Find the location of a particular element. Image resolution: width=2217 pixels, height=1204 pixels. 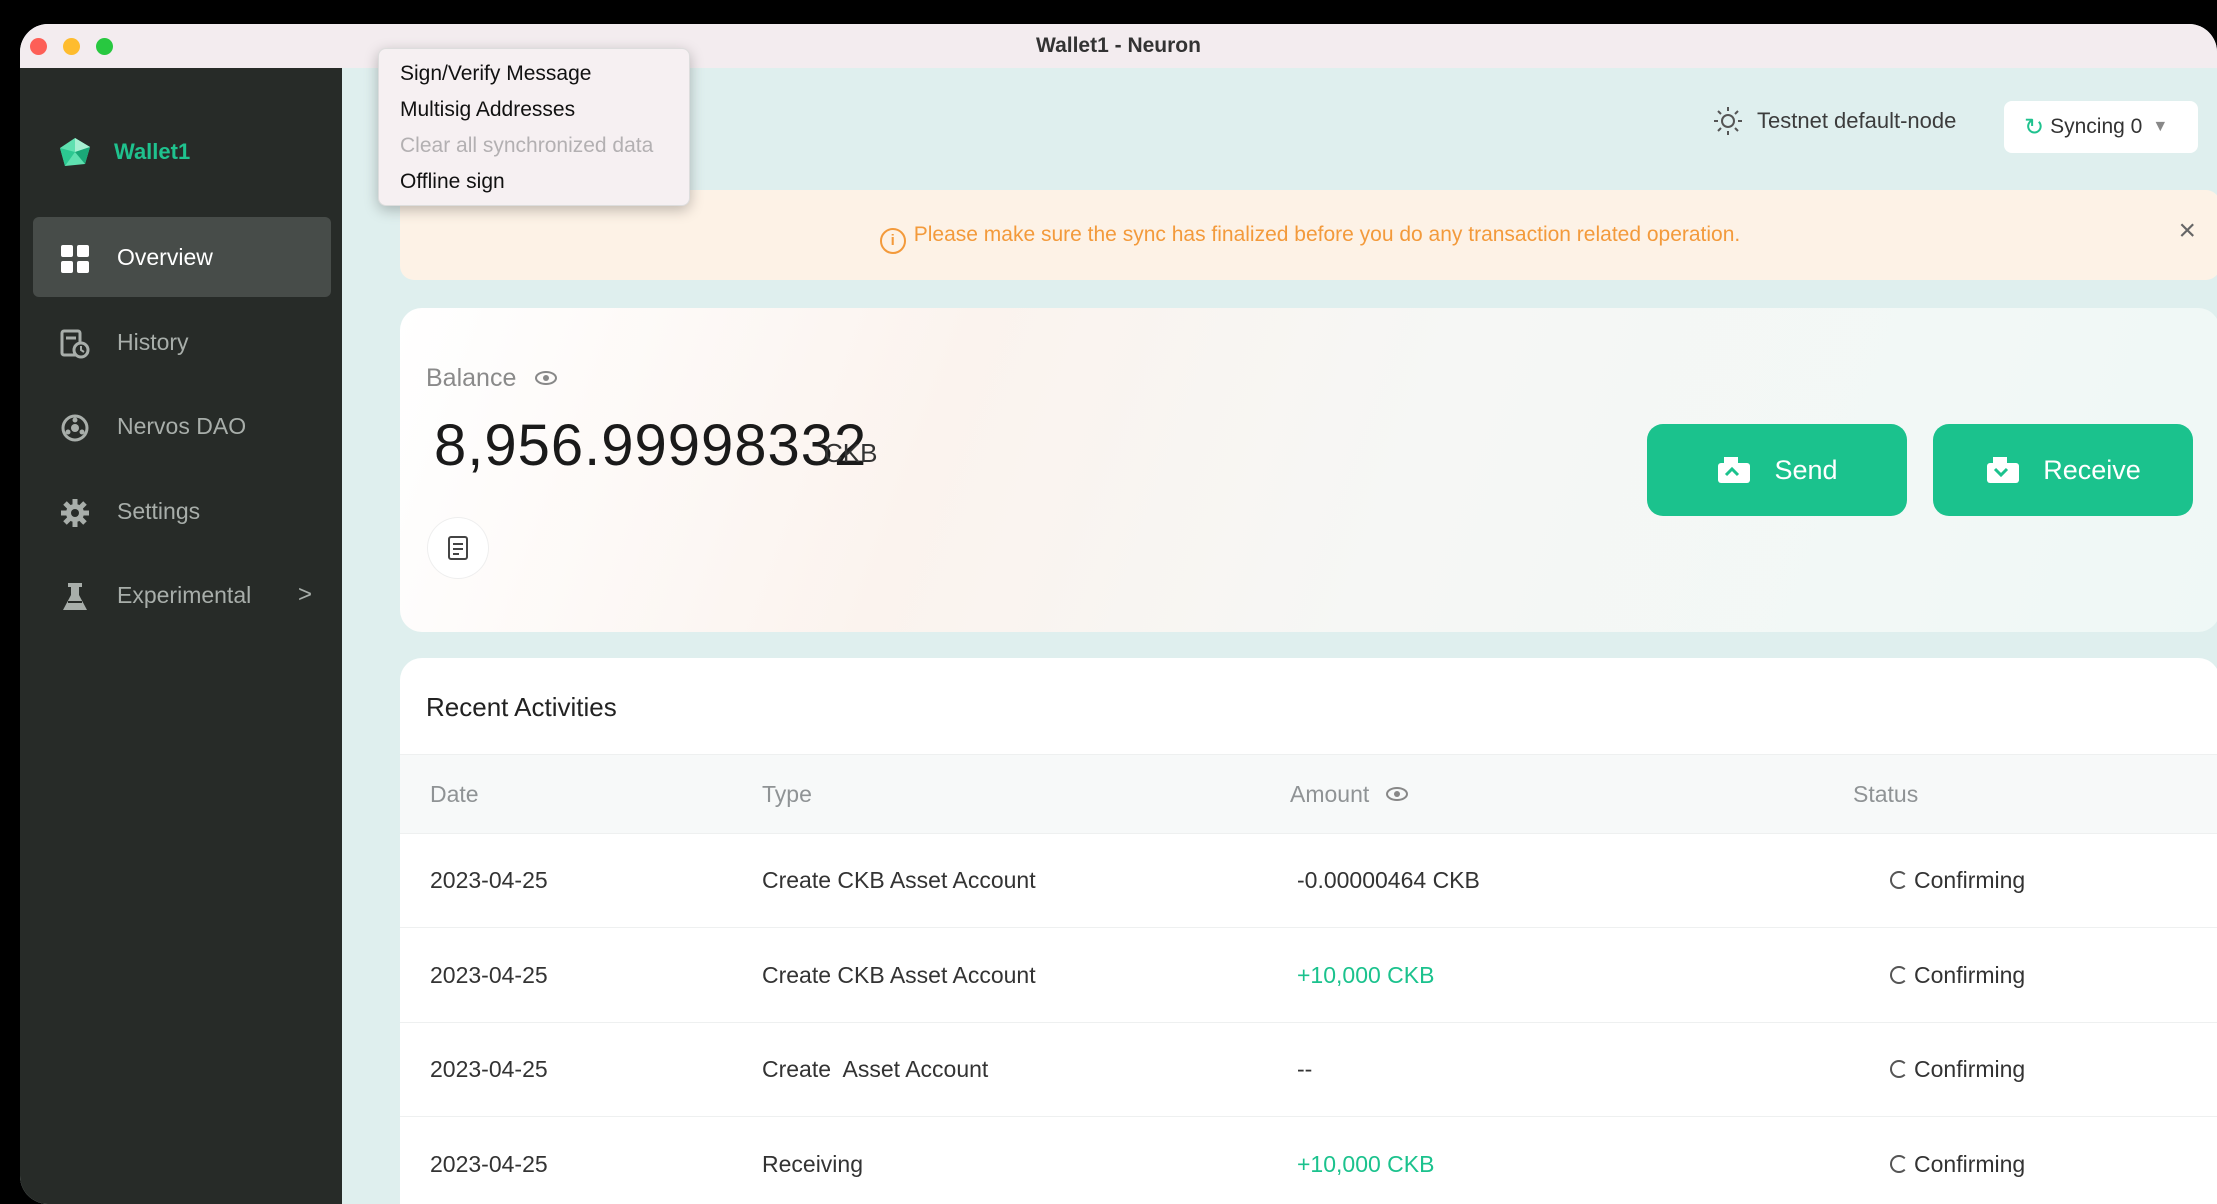

column-date: Date is located at coordinates (454, 794).